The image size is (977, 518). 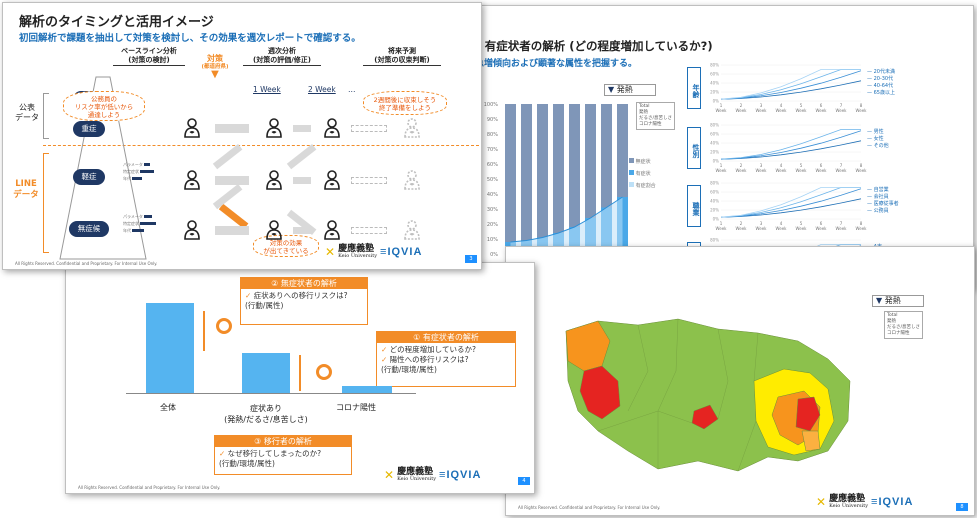 What do you see at coordinates (26, 189) in the screenshot?
I see `line-data-label: LINE データ` at bounding box center [26, 189].